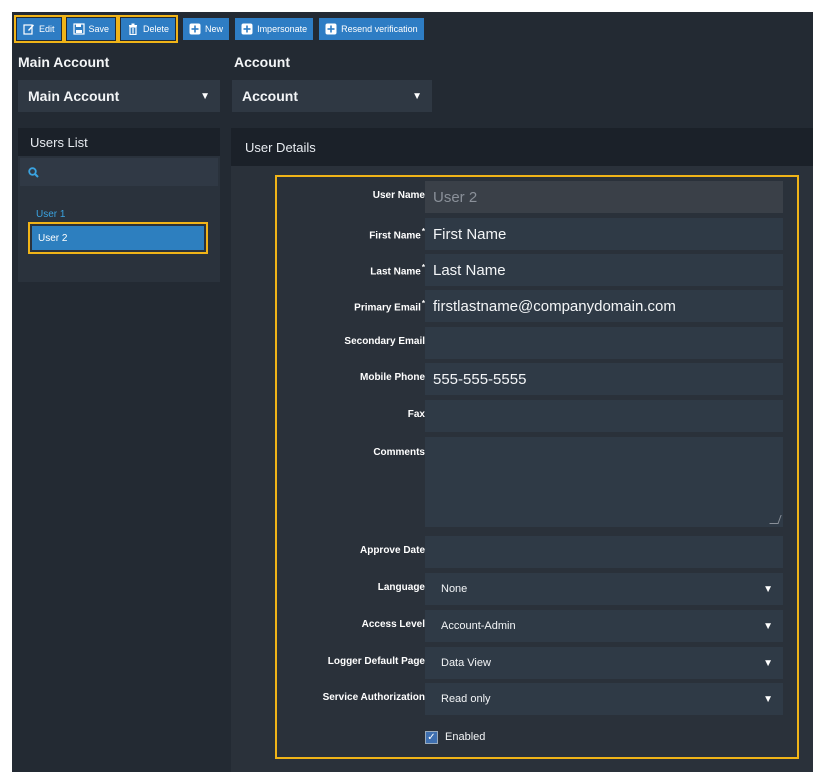  What do you see at coordinates (119, 172) in the screenshot?
I see `users-search` at bounding box center [119, 172].